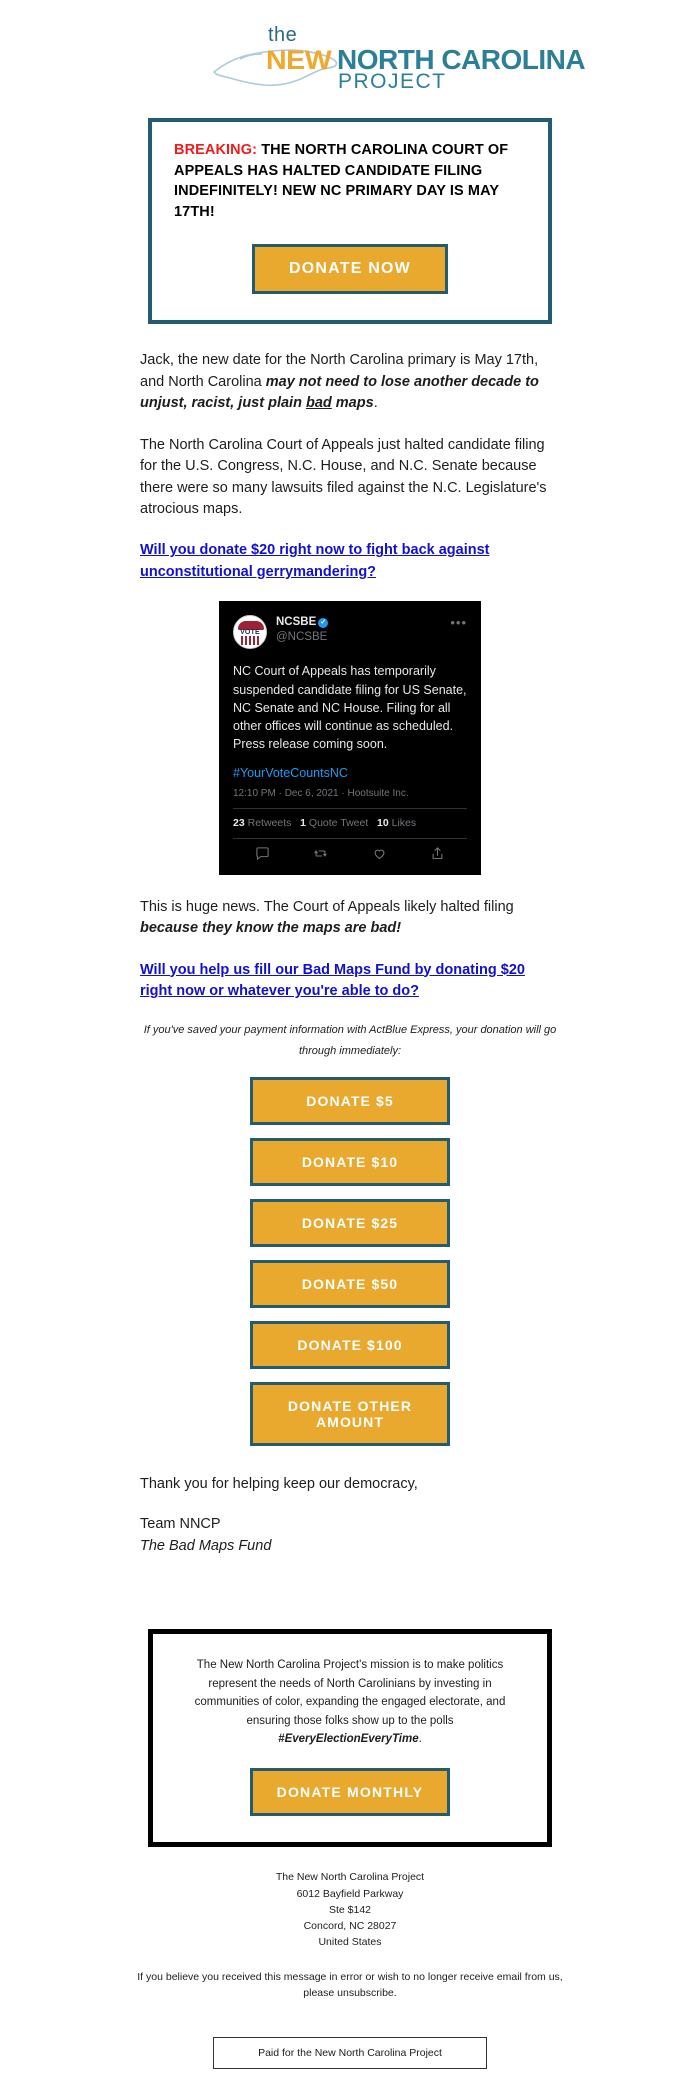 The width and height of the screenshot is (700, 2094). I want to click on team-name: Team NNCP, so click(180, 1523).